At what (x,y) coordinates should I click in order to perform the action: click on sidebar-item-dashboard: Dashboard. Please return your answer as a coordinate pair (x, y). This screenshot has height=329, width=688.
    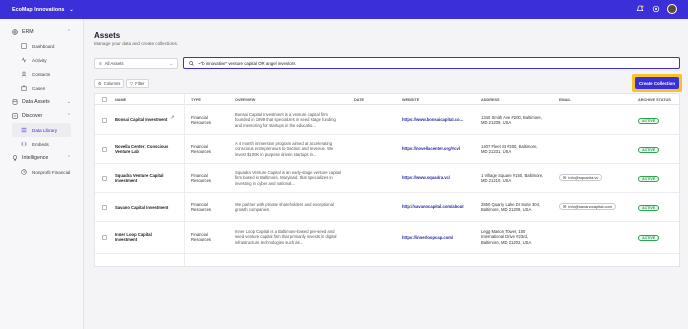
    Looking at the image, I should click on (41, 46).